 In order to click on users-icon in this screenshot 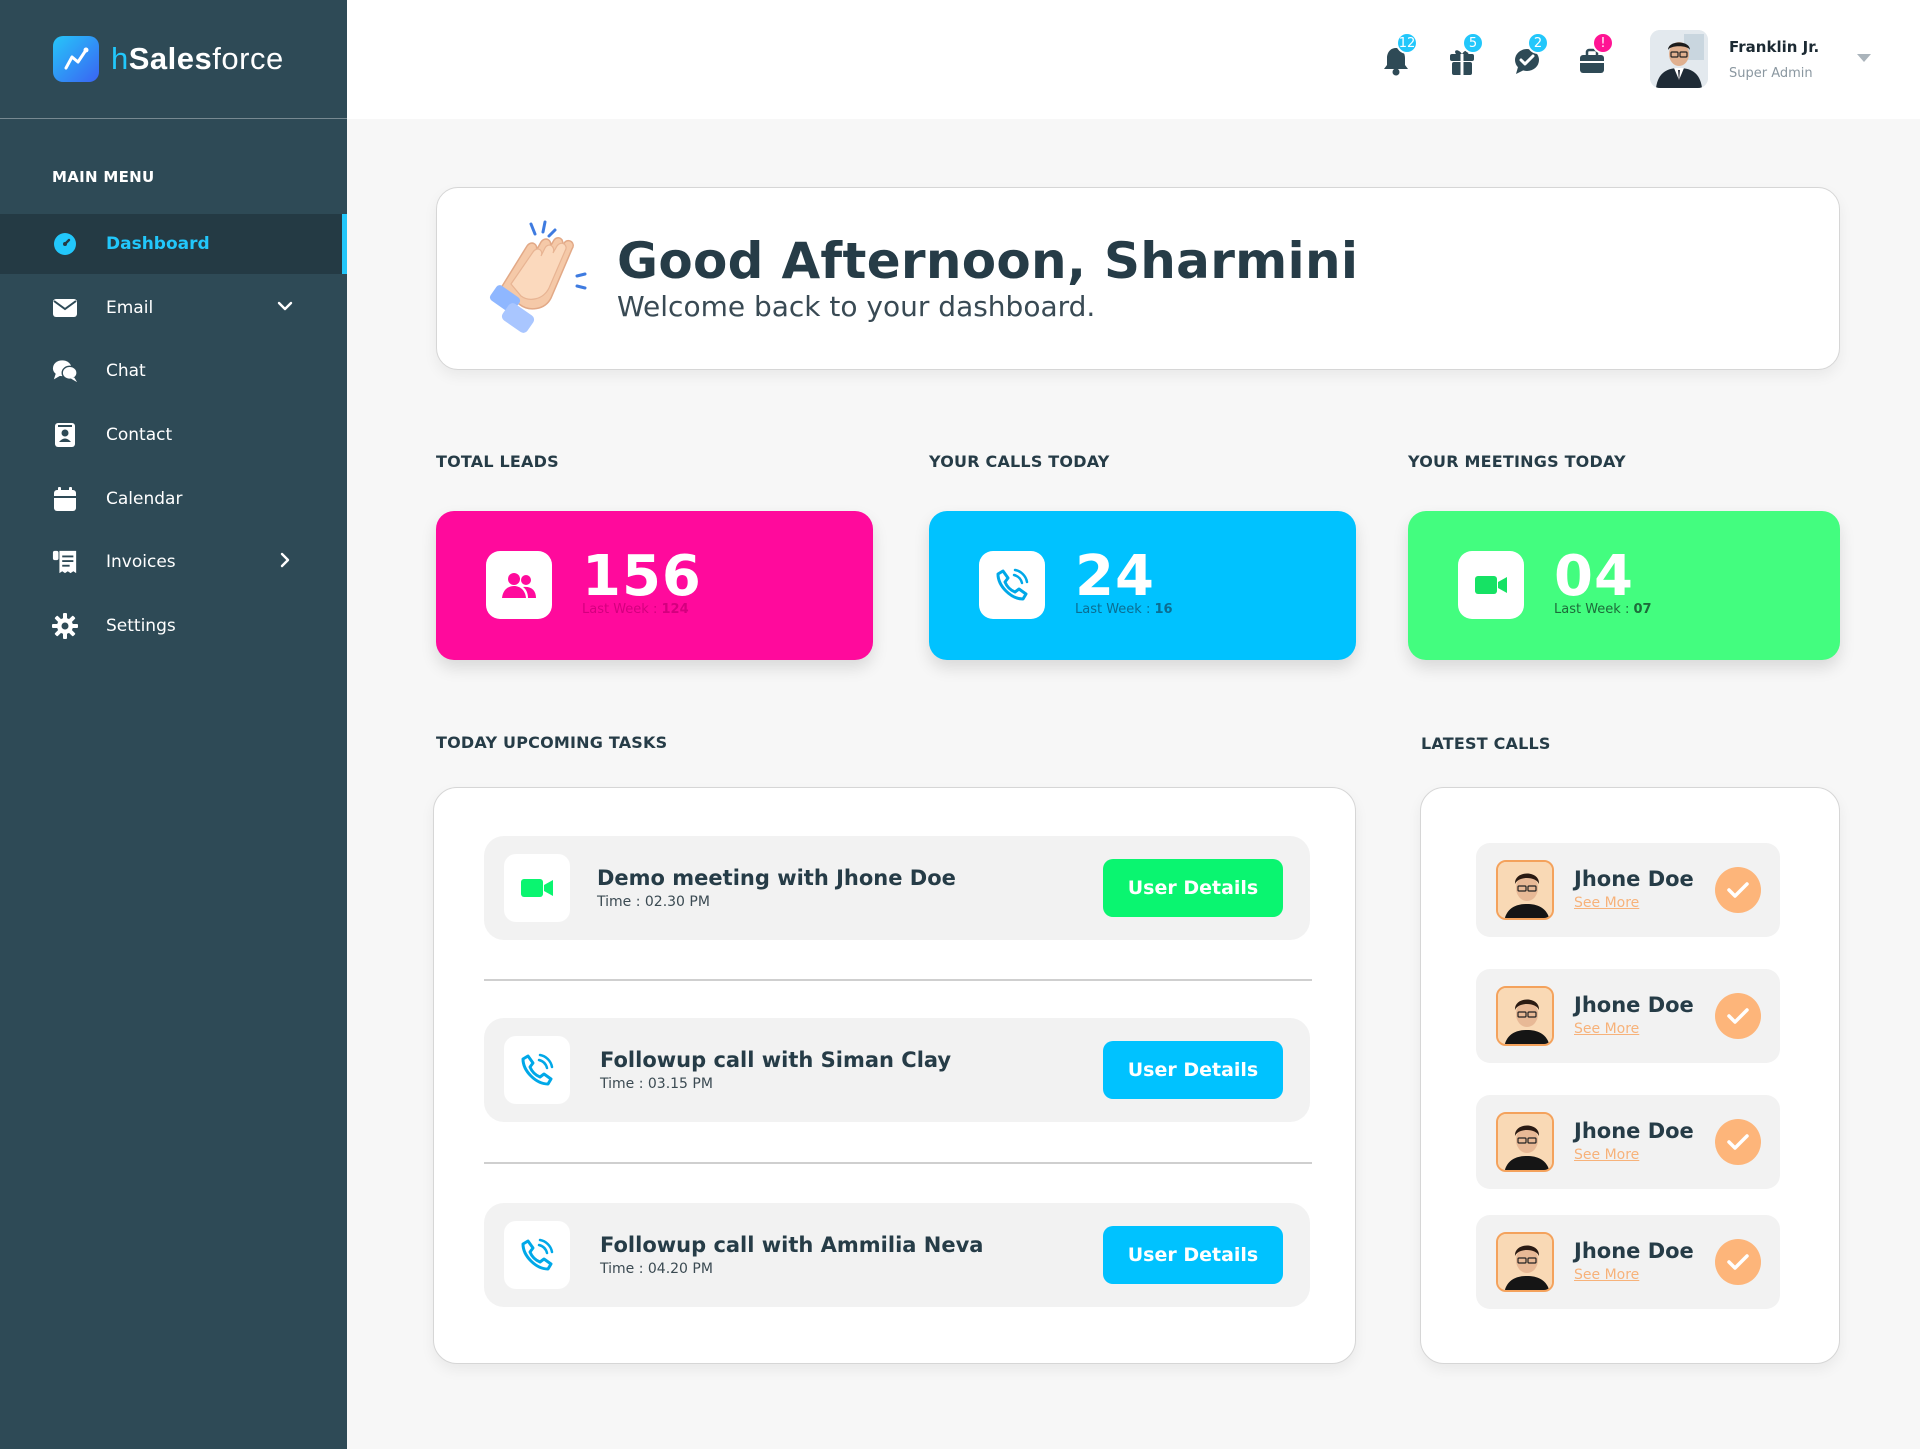, I will do `click(519, 585)`.